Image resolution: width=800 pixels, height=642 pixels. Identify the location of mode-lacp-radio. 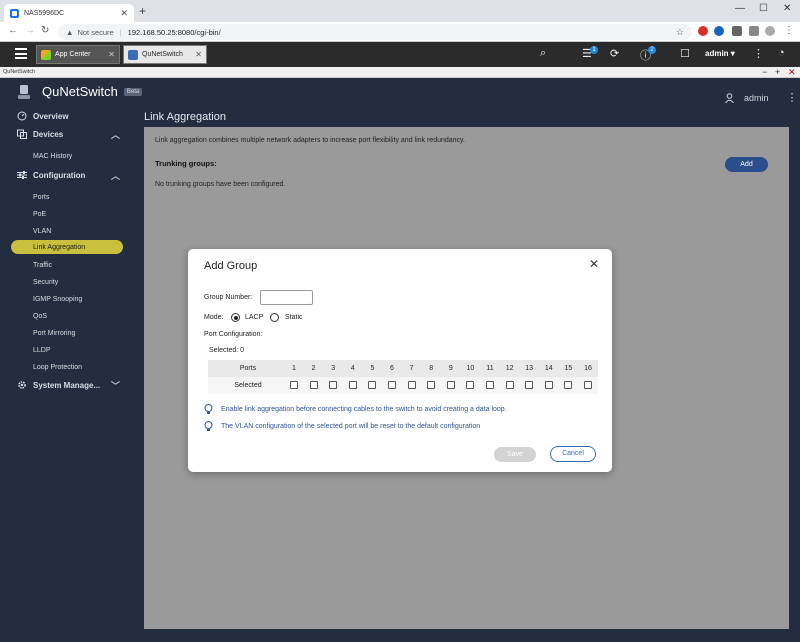
(235, 317).